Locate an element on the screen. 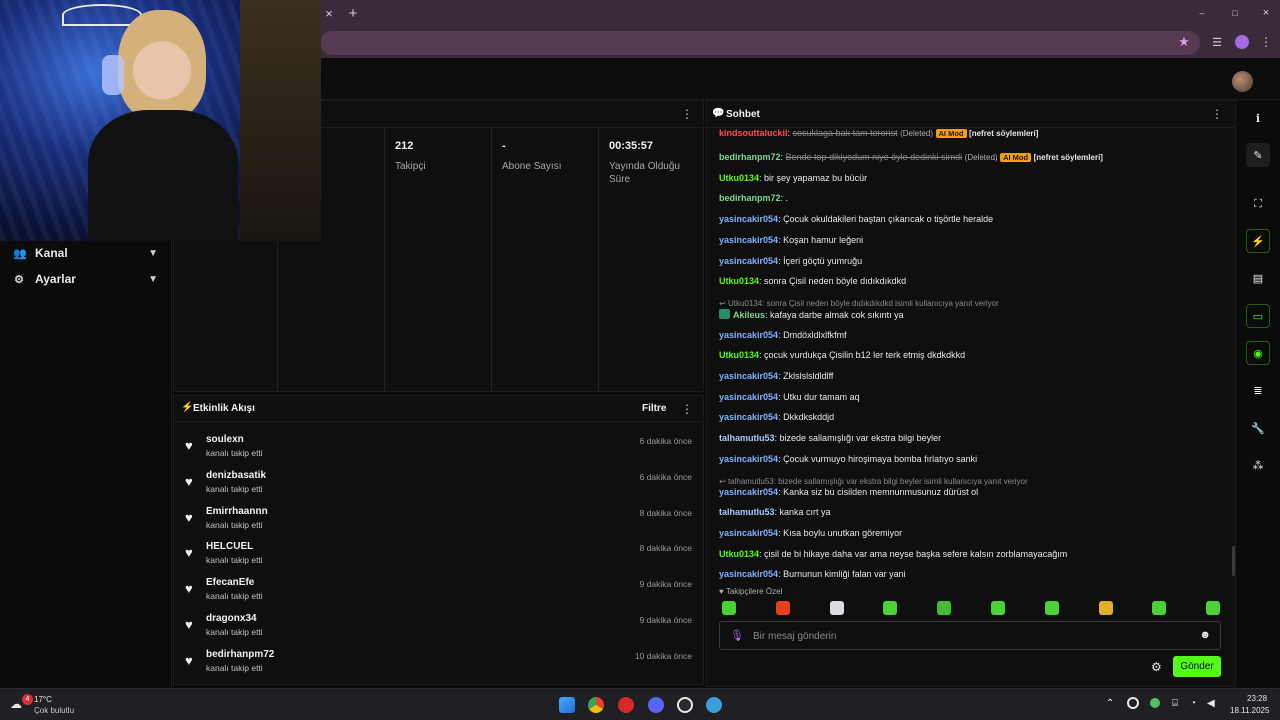  clock-time: 23:28 is located at coordinates (1257, 698).